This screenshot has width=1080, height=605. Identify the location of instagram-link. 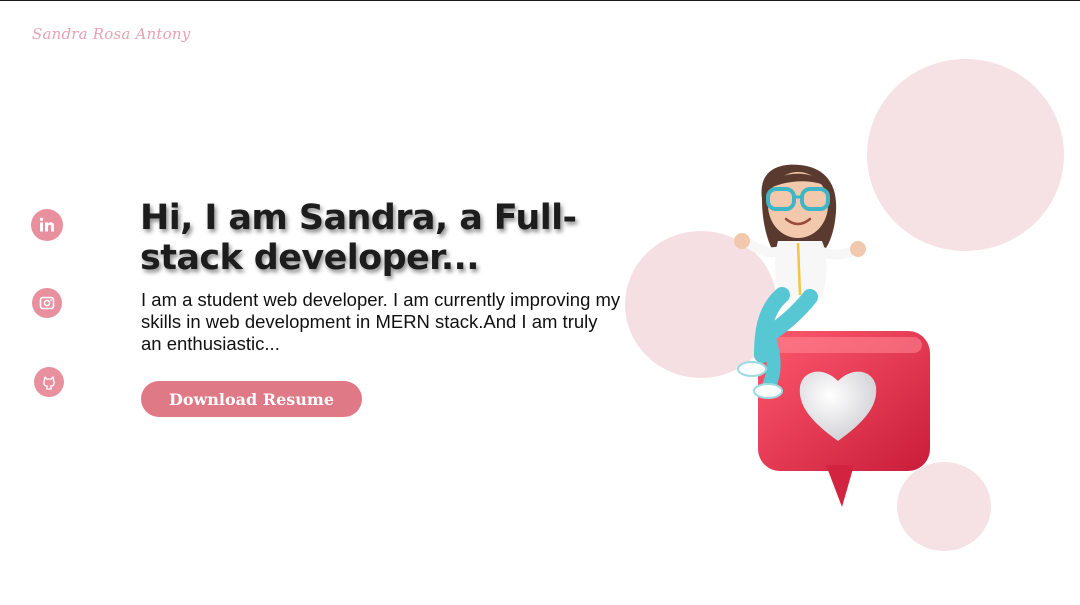
(47, 303).